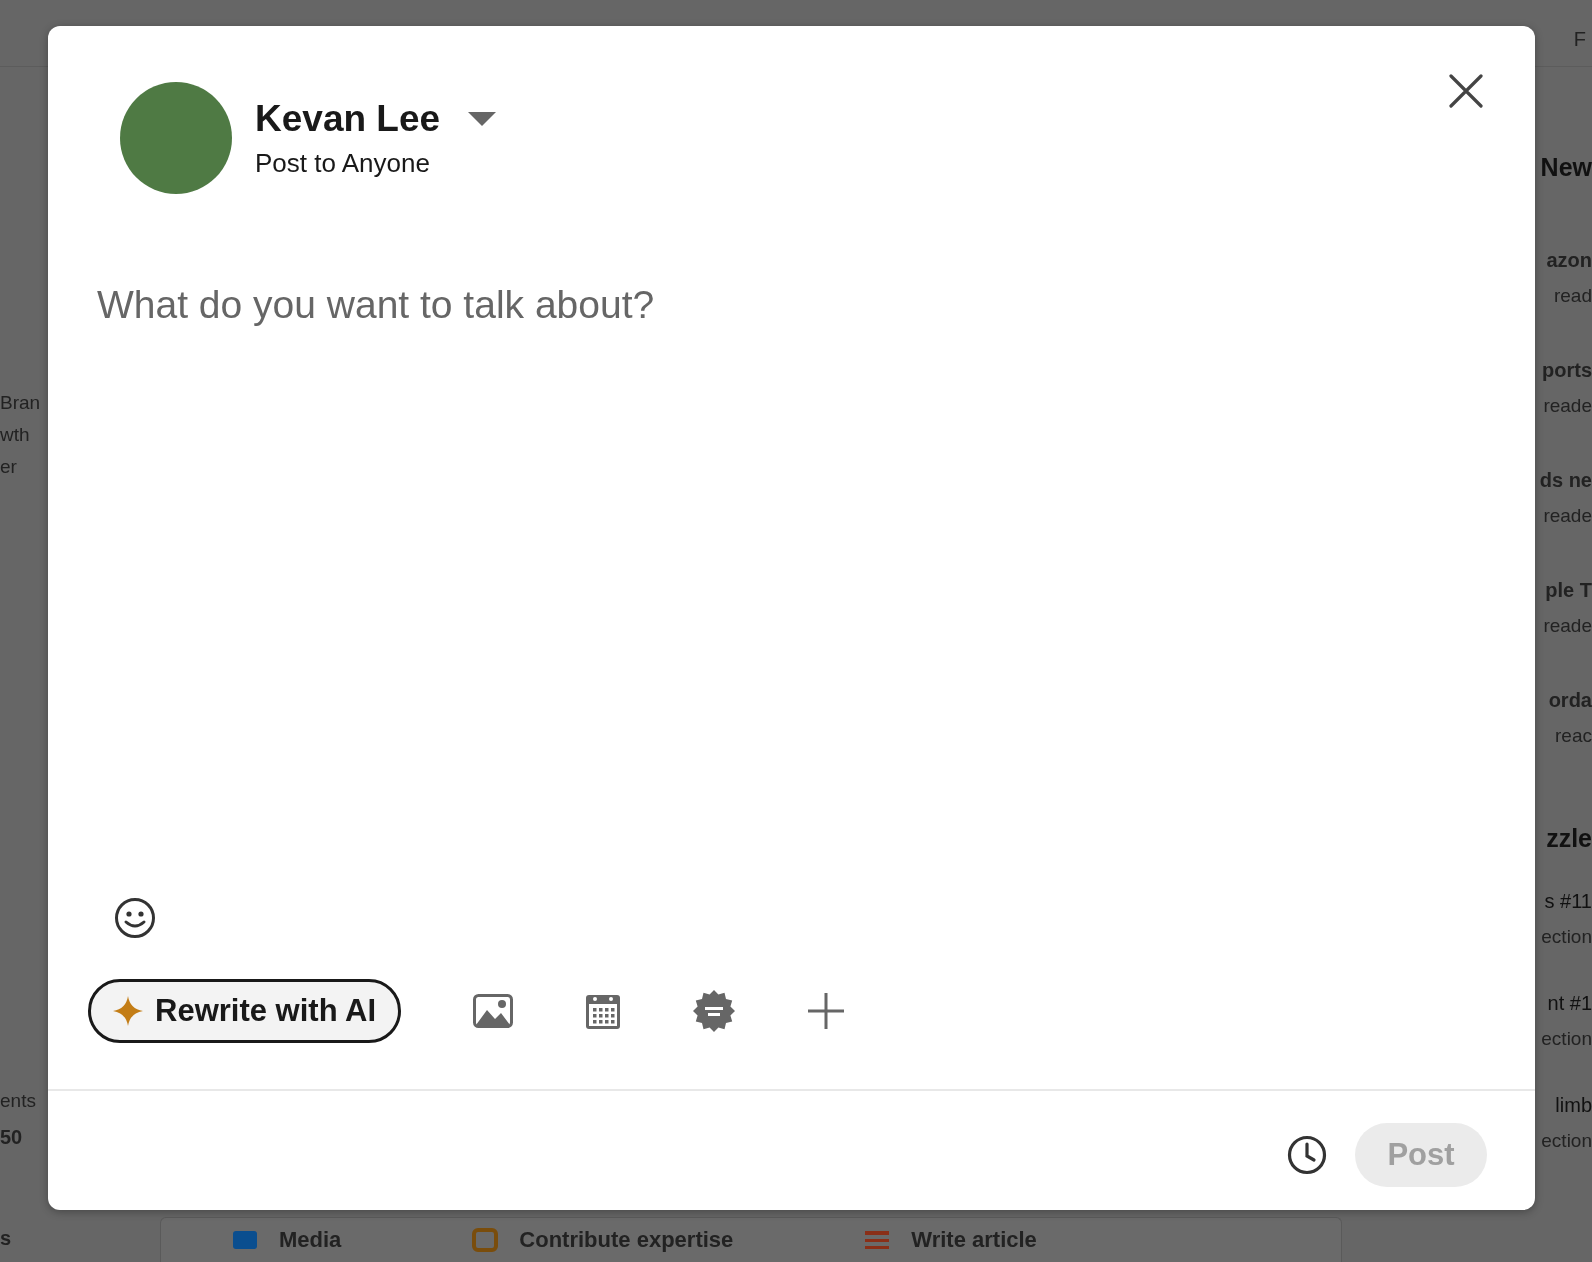 This screenshot has width=1592, height=1262. I want to click on background-text: Bran, so click(21, 403).